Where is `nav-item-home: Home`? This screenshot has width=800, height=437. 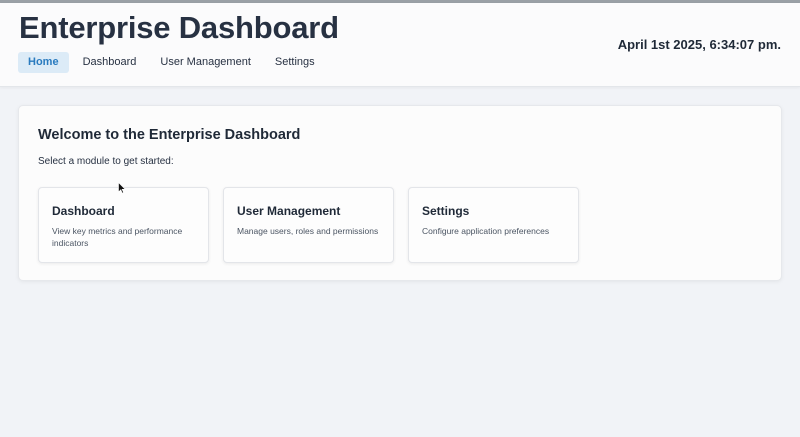
nav-item-home: Home is located at coordinates (43, 62).